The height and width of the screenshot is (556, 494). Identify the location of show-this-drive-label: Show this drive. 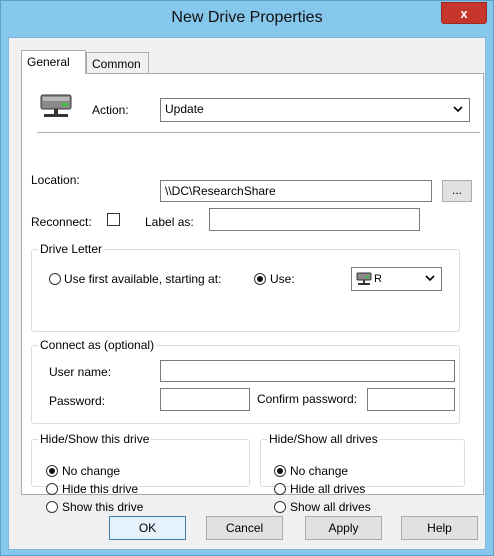
(103, 507).